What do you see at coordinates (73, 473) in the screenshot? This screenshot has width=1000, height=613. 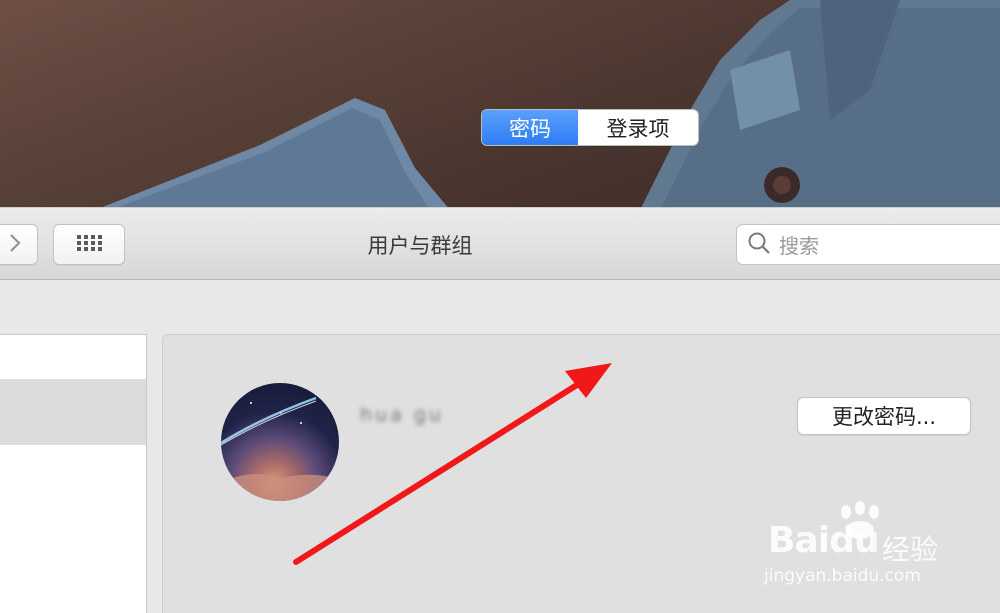 I see `user-list` at bounding box center [73, 473].